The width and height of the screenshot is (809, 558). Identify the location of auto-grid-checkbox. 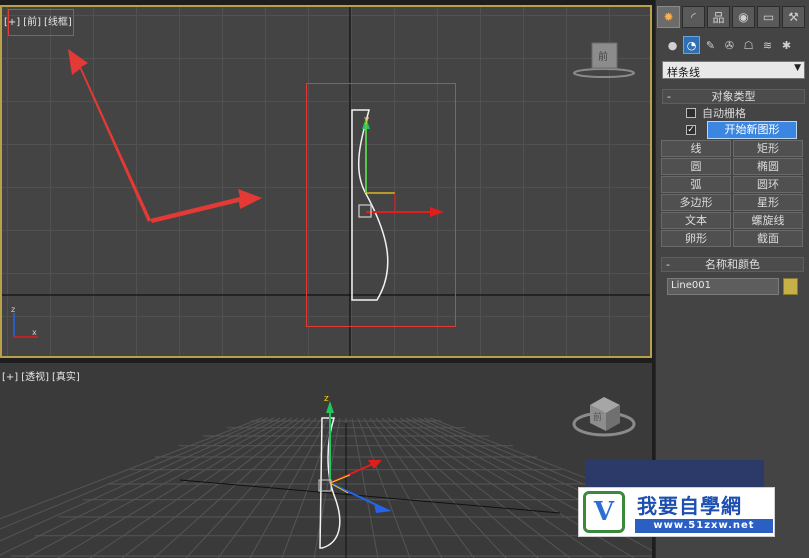
(691, 112).